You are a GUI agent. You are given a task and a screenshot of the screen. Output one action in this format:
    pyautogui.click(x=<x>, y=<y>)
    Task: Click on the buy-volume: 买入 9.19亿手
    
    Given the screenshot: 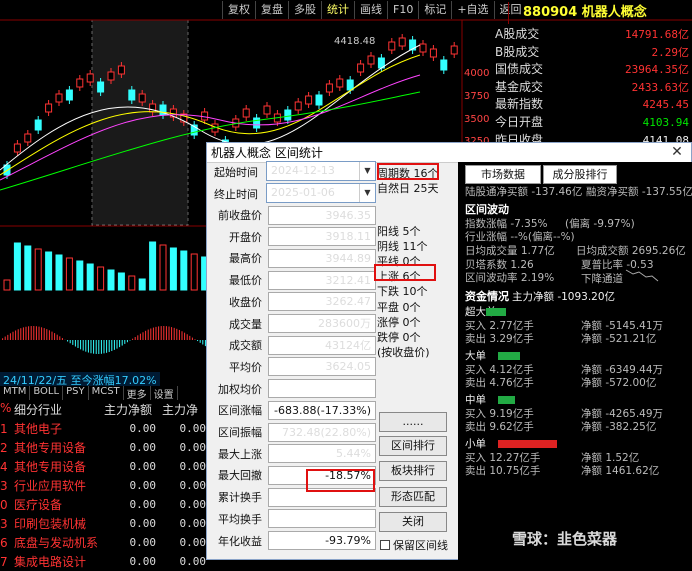 What is the action you would take?
    pyautogui.click(x=499, y=414)
    